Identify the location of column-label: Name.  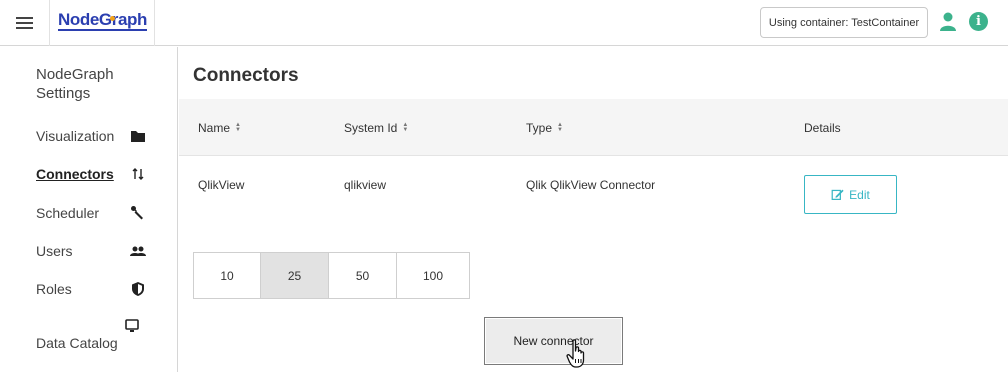
(214, 128).